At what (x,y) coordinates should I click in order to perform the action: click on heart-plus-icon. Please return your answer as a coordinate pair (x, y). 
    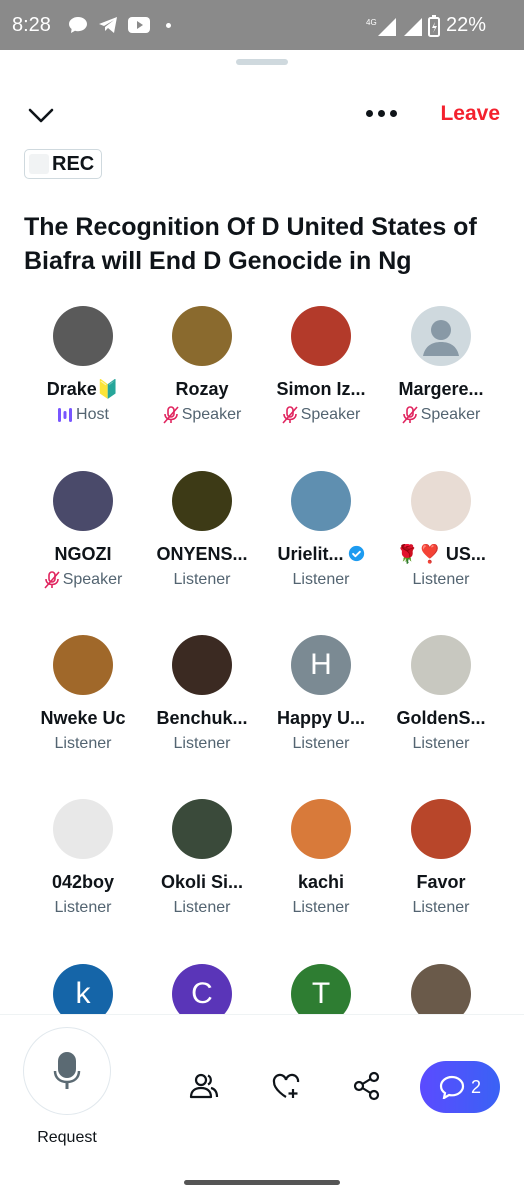
    Looking at the image, I should click on (286, 1086).